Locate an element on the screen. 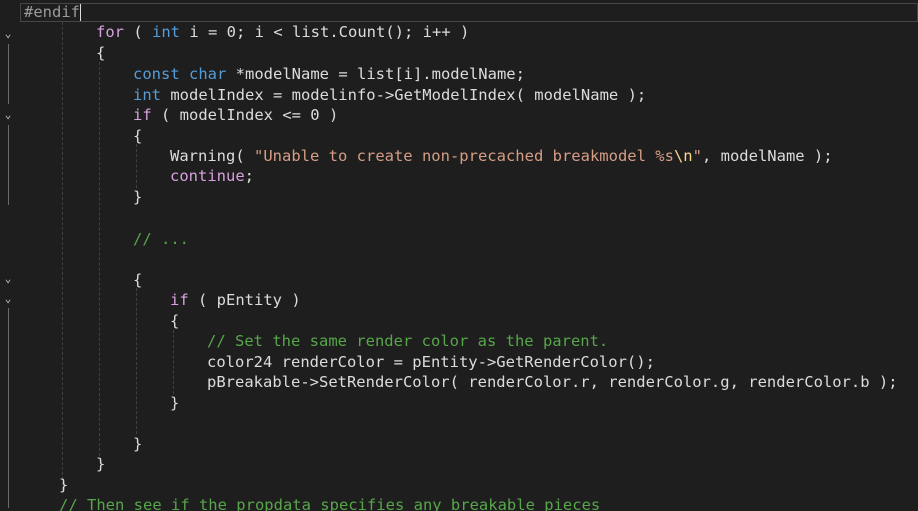 The width and height of the screenshot is (918, 511). text-cursor is located at coordinates (80, 12).